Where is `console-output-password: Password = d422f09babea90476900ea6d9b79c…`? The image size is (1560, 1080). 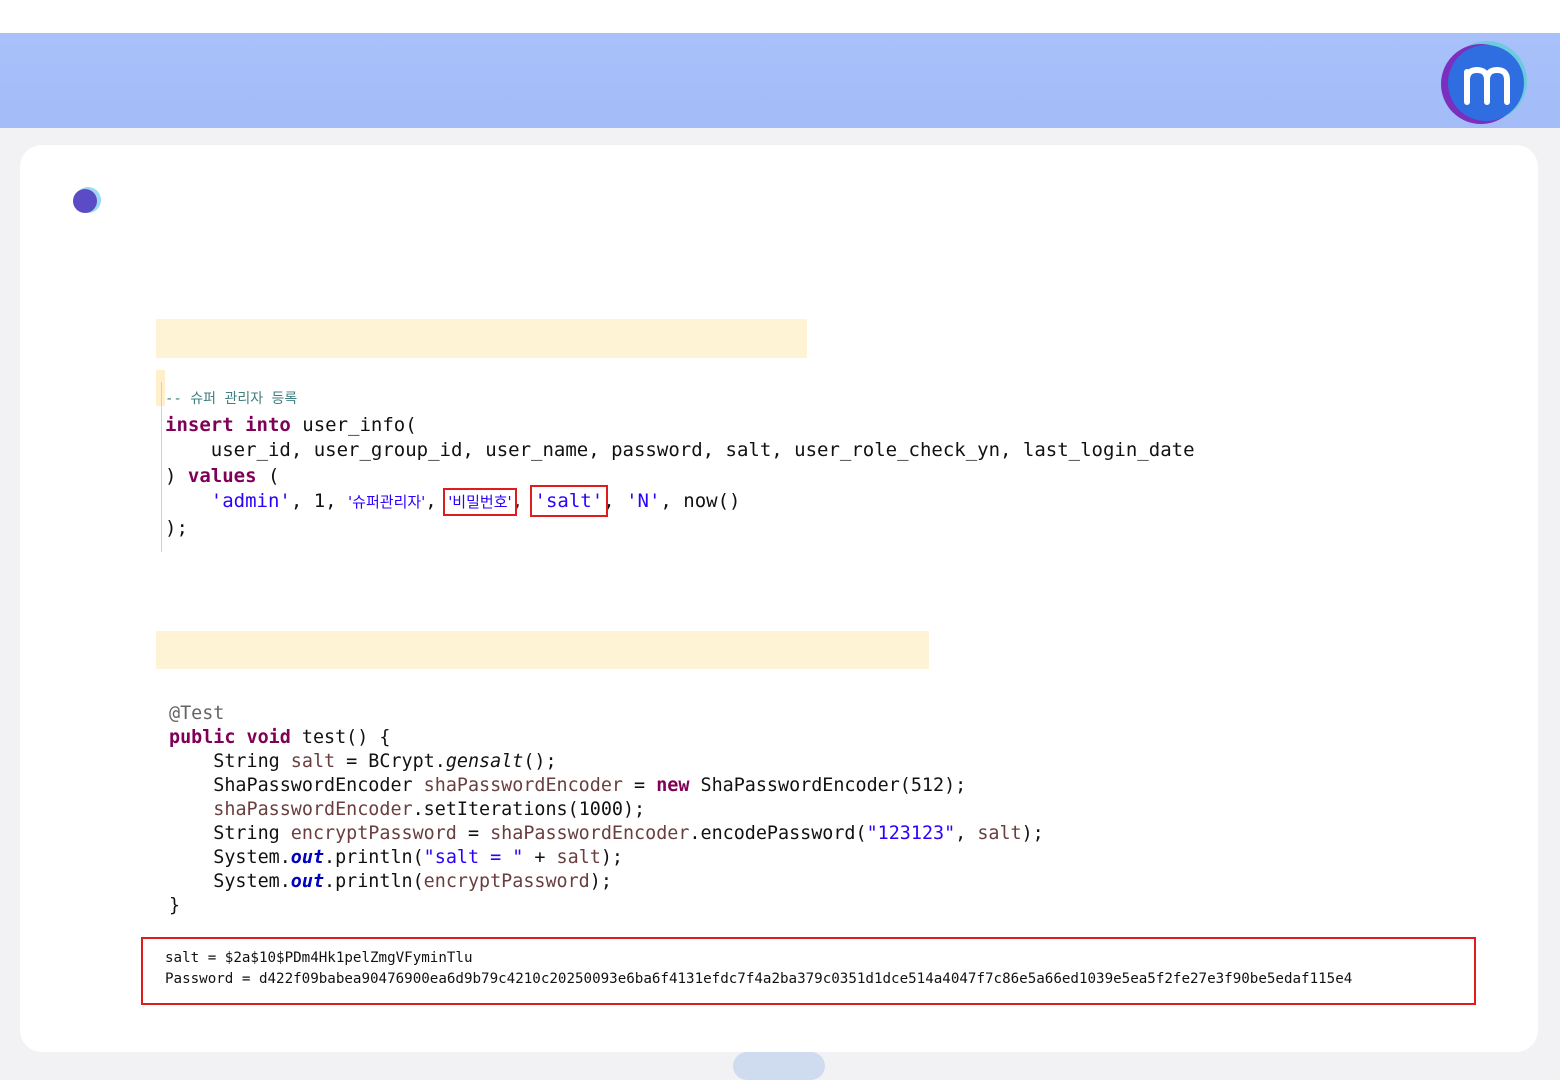 console-output-password: Password = d422f09babea90476900ea6d9b79c… is located at coordinates (759, 979).